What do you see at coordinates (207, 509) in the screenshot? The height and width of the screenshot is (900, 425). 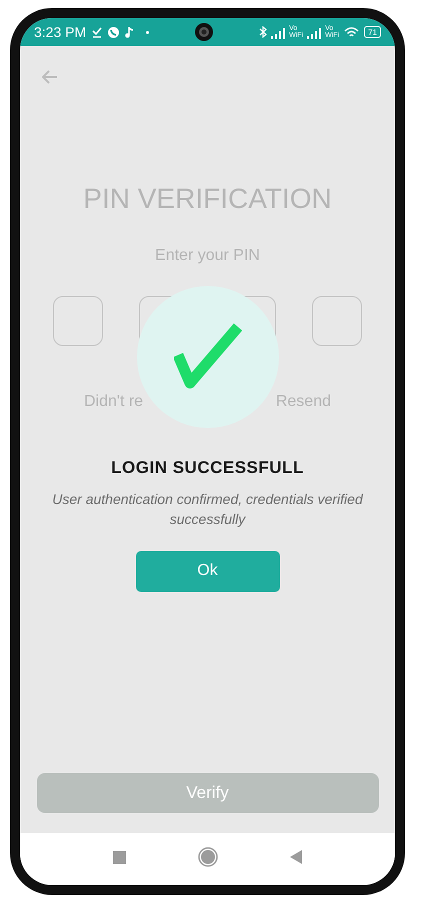 I see `dialog-message: User authentication confirmed, credentials verified successfully` at bounding box center [207, 509].